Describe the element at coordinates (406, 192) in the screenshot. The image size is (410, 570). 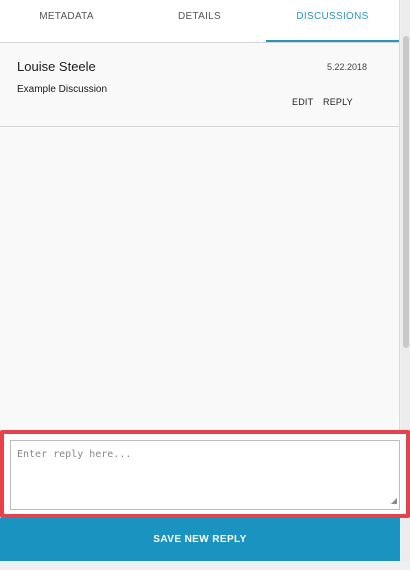
I see `scrollbar-thumb` at that location.